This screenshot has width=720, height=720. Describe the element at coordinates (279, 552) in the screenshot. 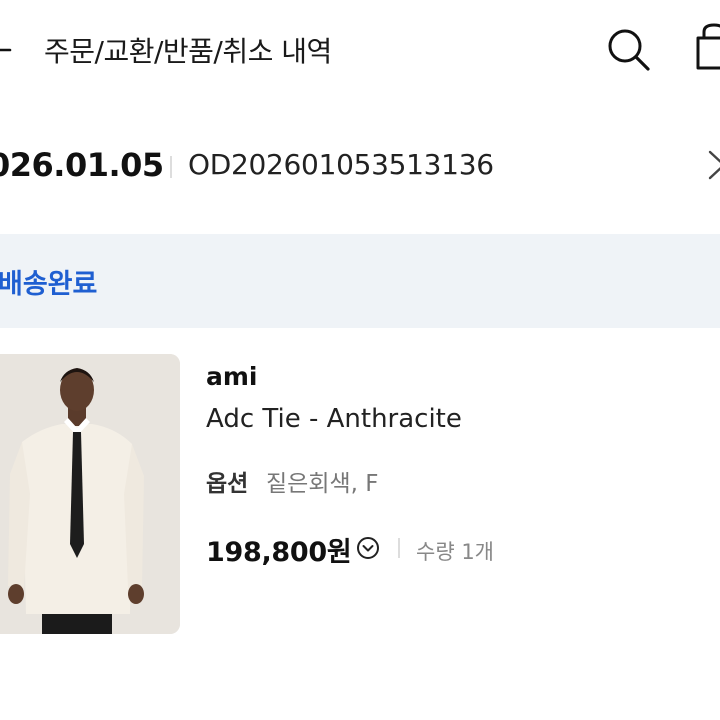

I see `price: 198,800원` at that location.